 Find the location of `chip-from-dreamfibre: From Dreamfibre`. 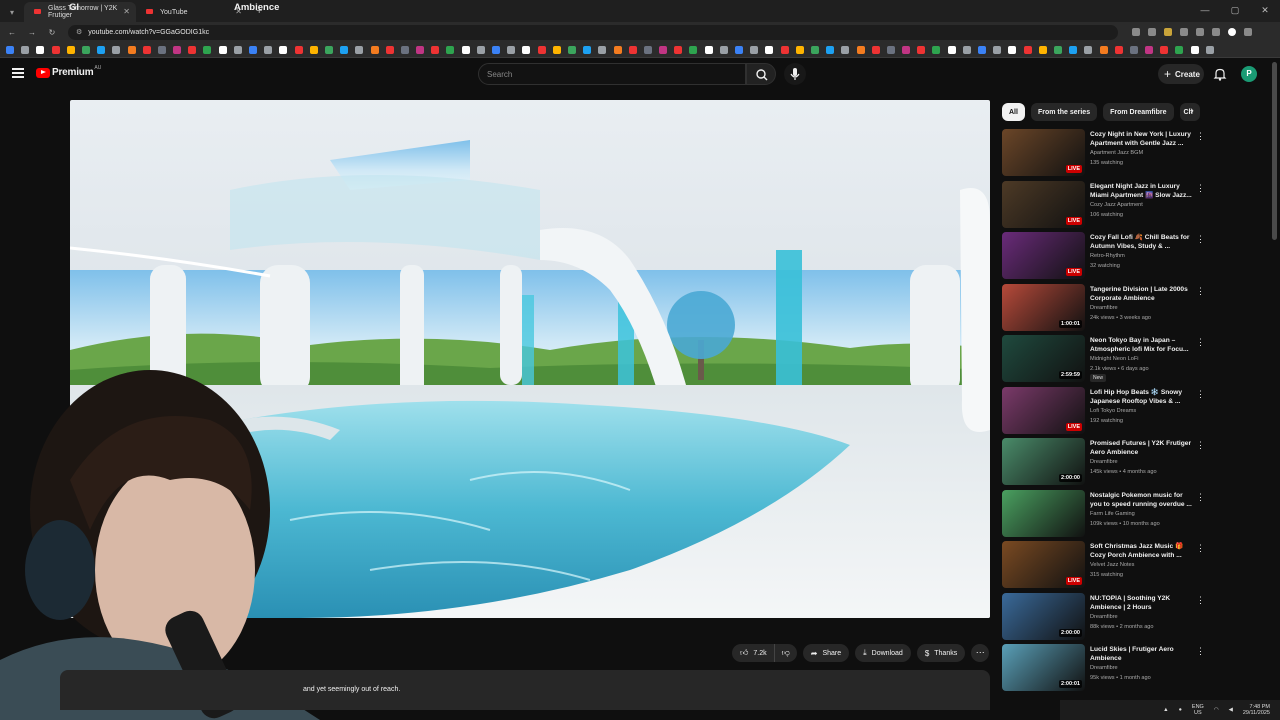

chip-from-dreamfibre: From Dreamfibre is located at coordinates (1138, 112).